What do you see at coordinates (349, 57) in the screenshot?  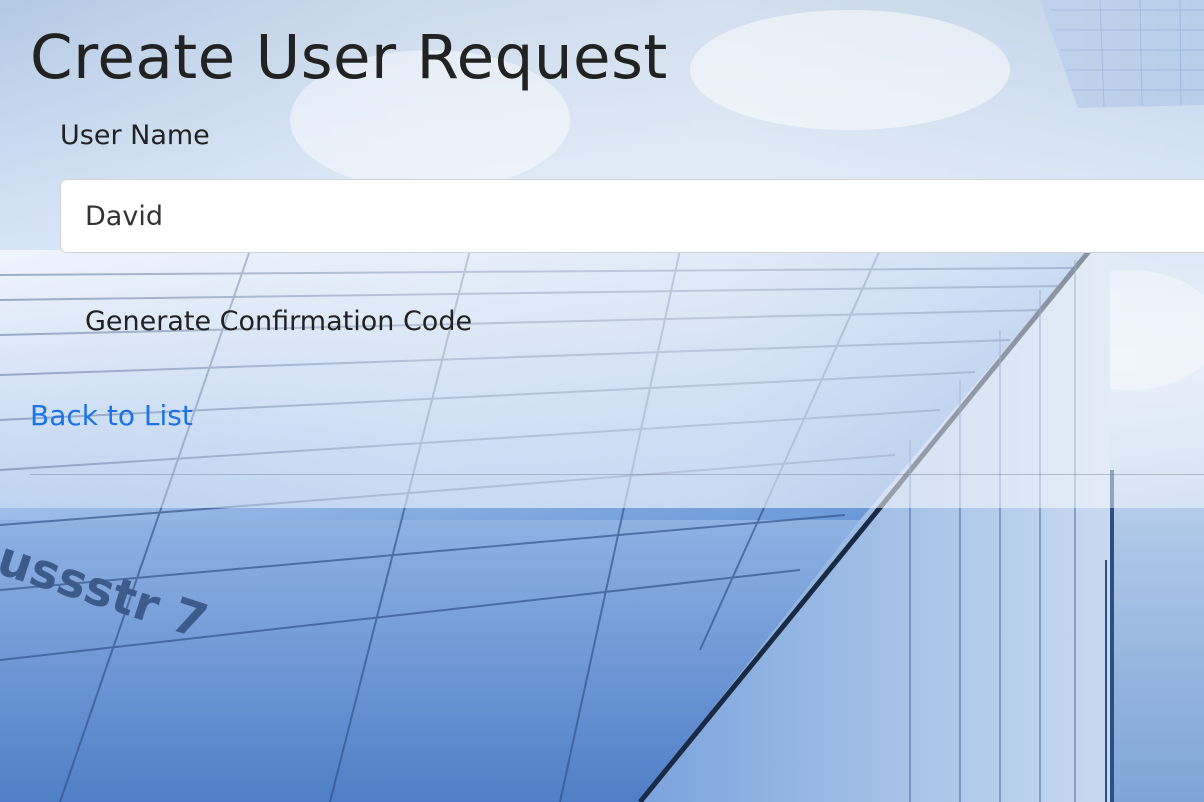 I see `page-title: Create User Request` at bounding box center [349, 57].